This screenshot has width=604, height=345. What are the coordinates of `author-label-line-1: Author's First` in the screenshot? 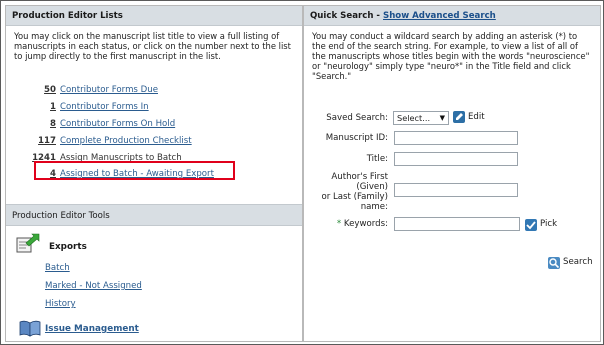 It's located at (359, 177).